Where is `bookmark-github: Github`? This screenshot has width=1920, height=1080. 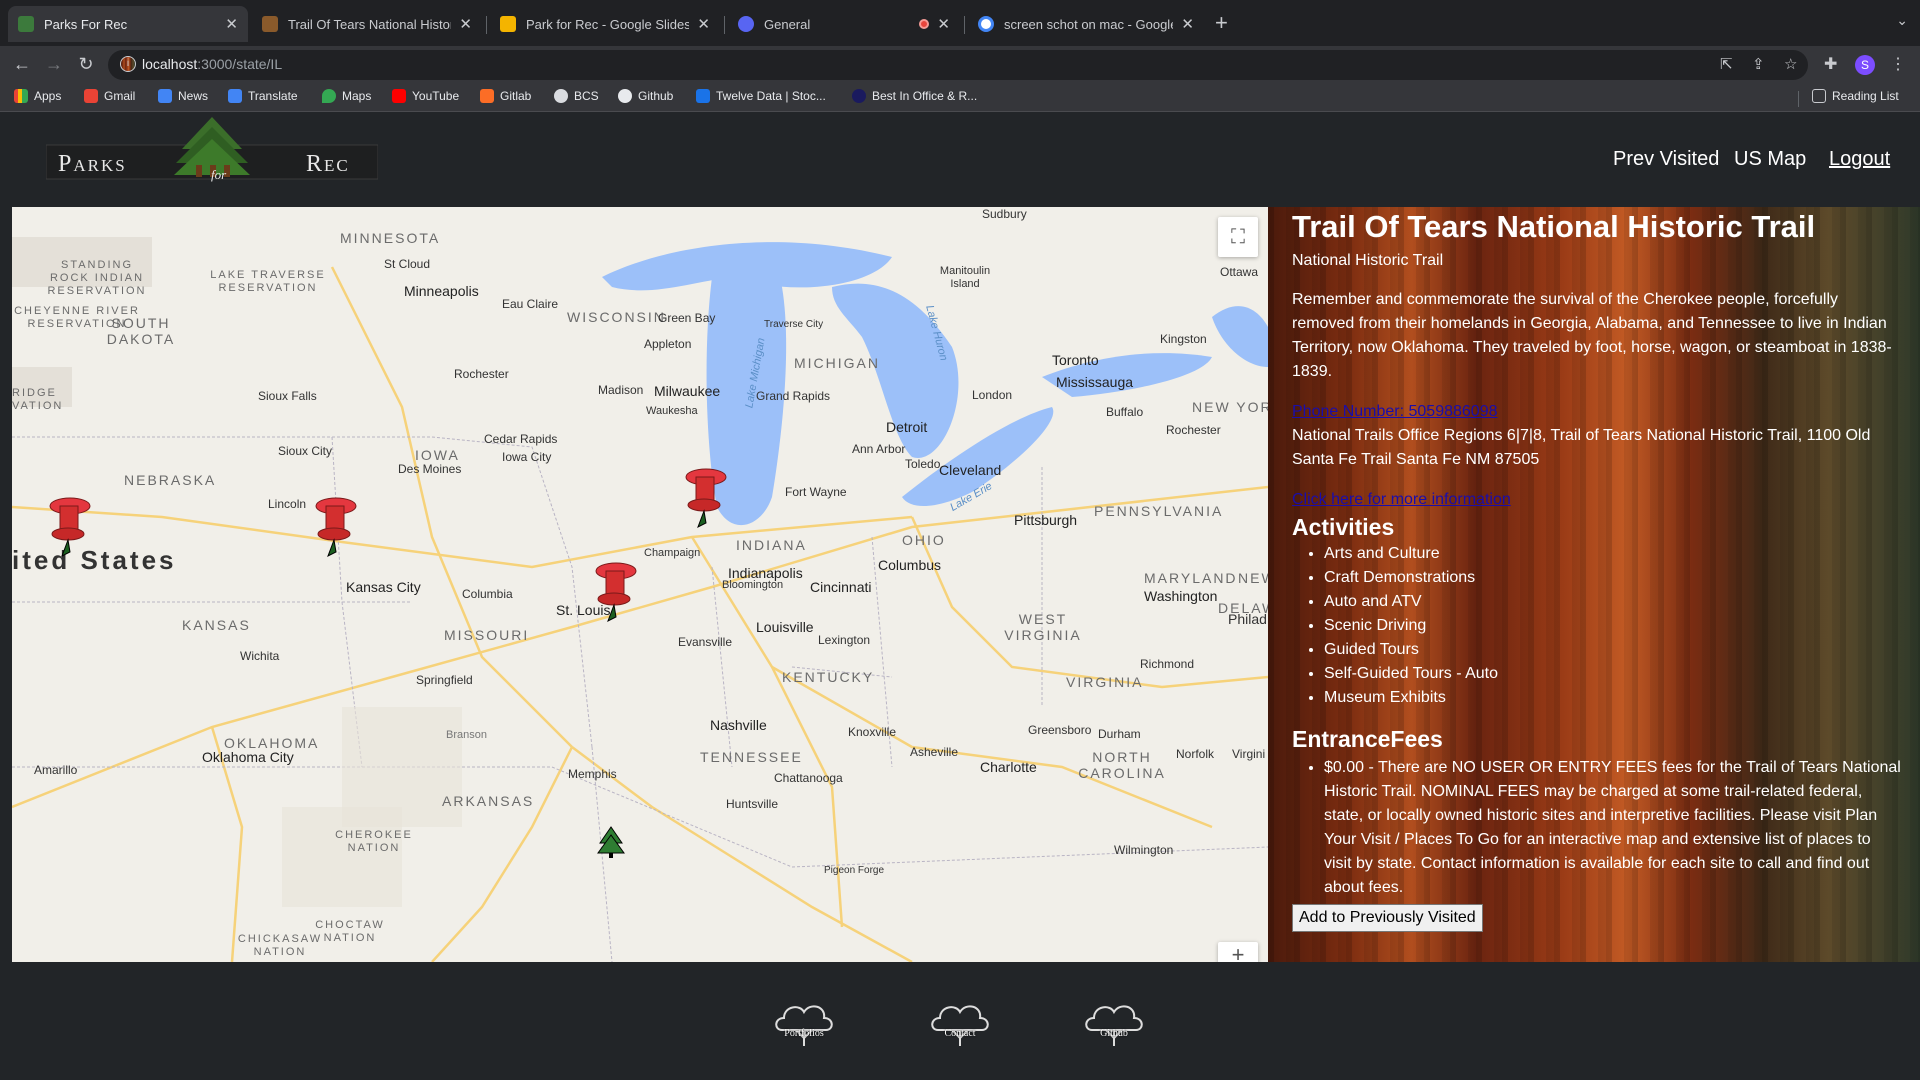 bookmark-github: Github is located at coordinates (645, 96).